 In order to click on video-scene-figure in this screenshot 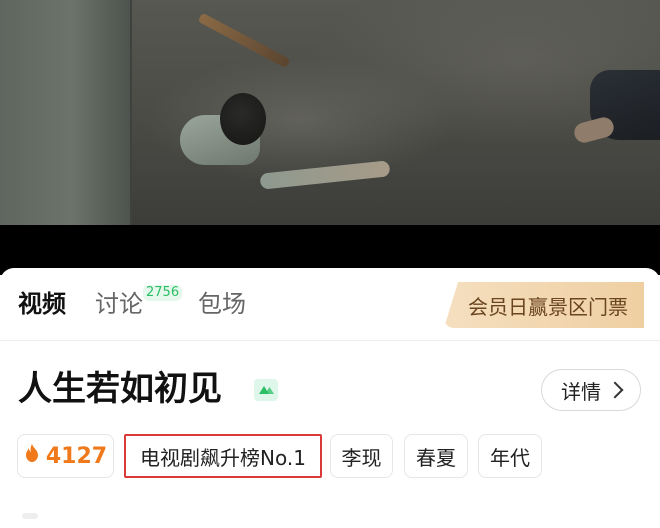, I will do `click(66, 112)`.